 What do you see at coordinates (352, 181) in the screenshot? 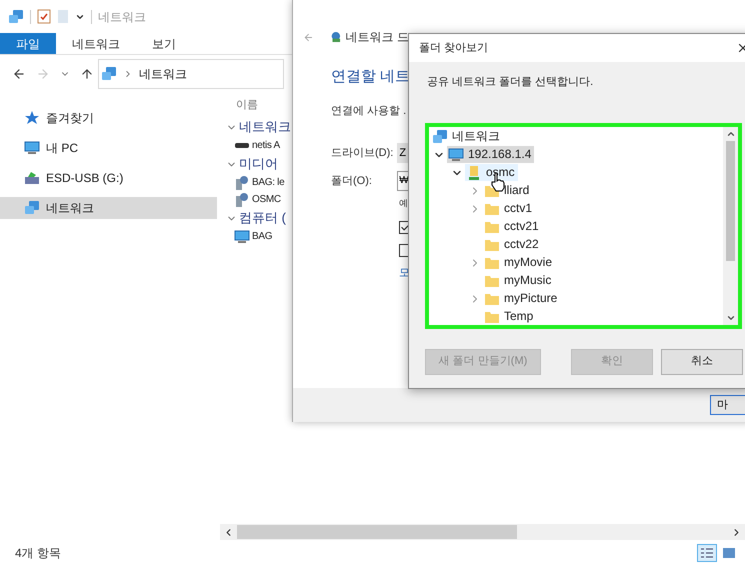
I see `folder-label: 폴더(O):` at bounding box center [352, 181].